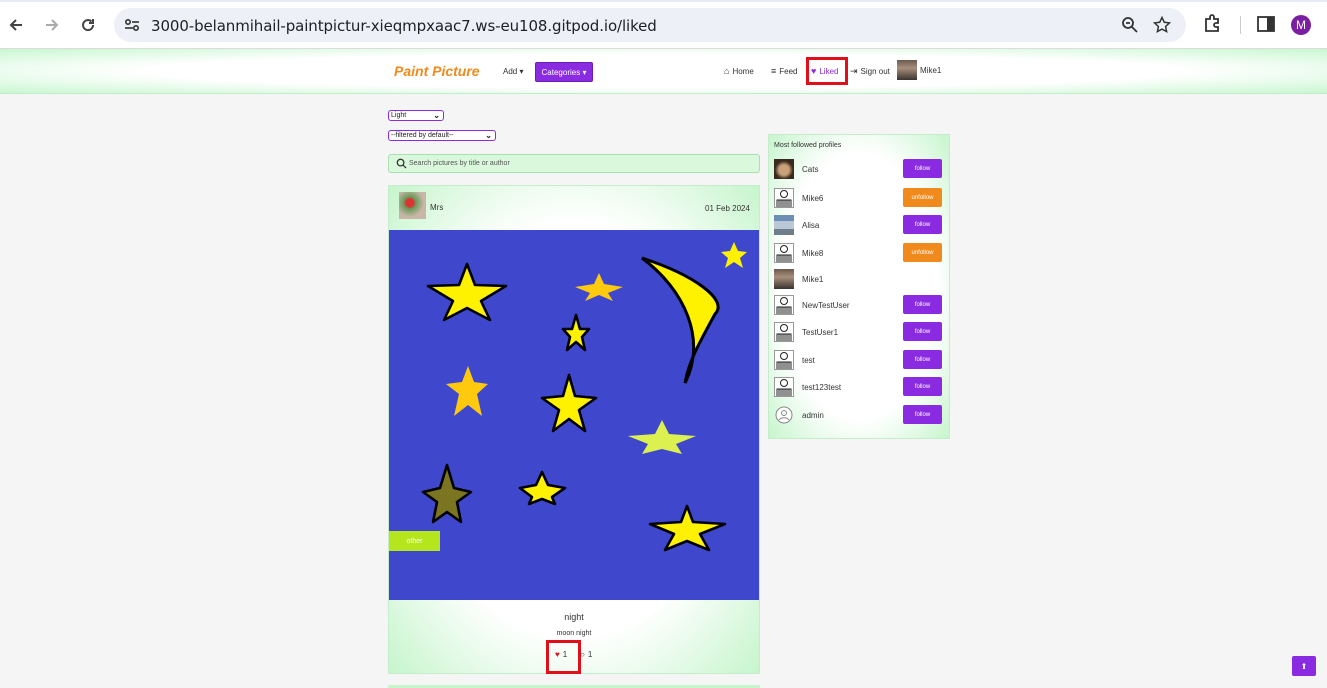 The image size is (1327, 688). What do you see at coordinates (859, 415) in the screenshot?
I see `profile-row: admin follow` at bounding box center [859, 415].